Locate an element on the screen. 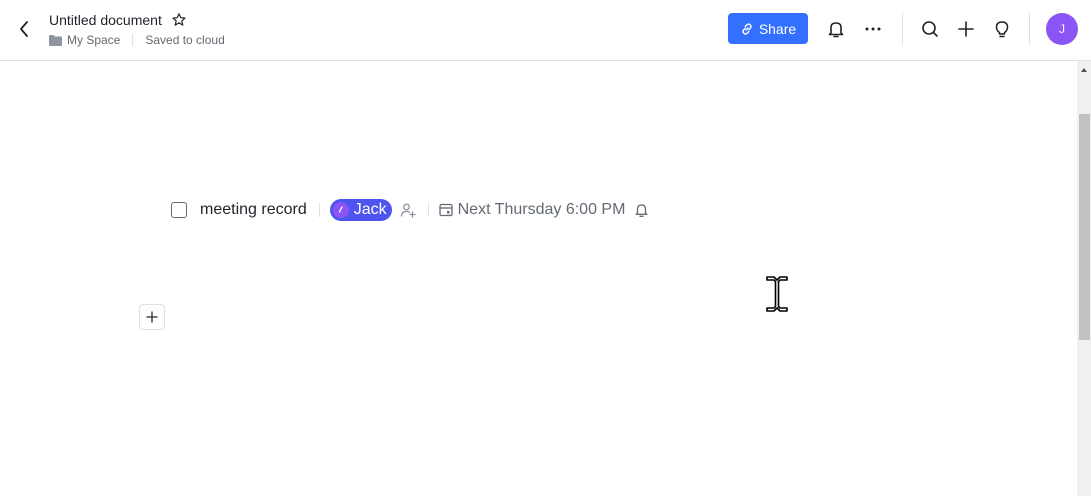 This screenshot has height=496, width=1091. scroll-up-arrow-icon is located at coordinates (1084, 70).